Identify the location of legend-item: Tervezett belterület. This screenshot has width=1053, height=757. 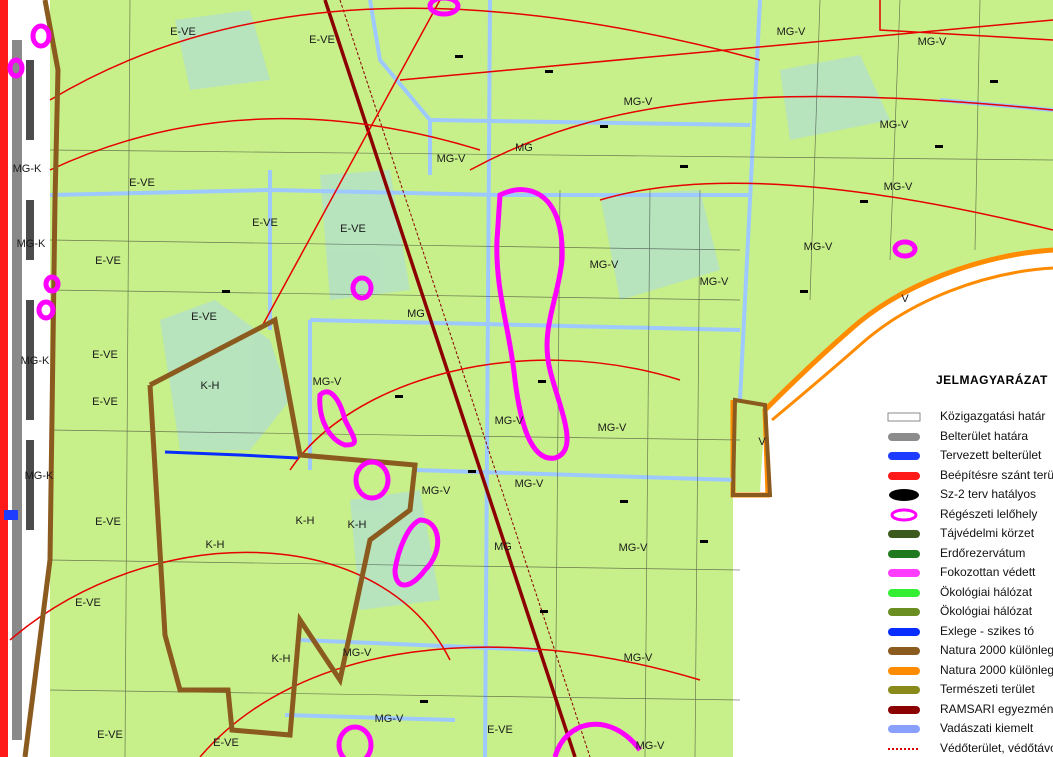
(968, 456).